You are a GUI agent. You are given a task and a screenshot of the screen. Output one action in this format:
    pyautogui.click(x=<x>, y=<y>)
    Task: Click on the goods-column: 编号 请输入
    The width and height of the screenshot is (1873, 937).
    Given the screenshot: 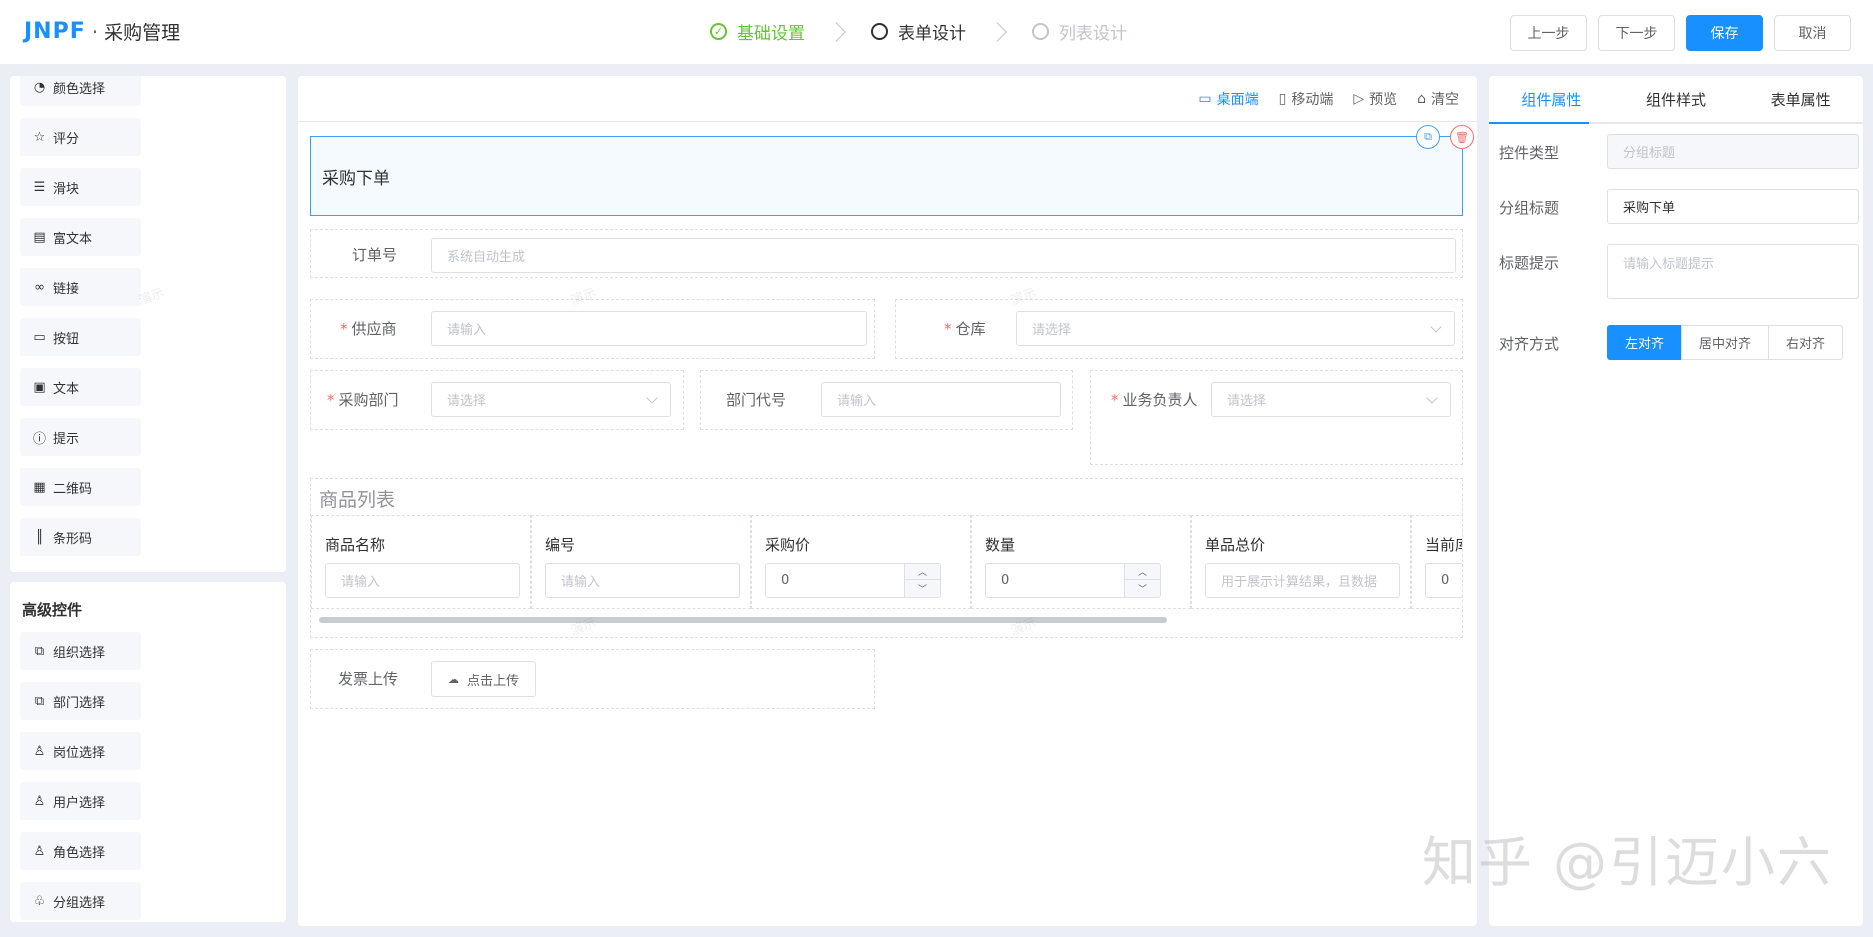 What is the action you would take?
    pyautogui.click(x=641, y=562)
    